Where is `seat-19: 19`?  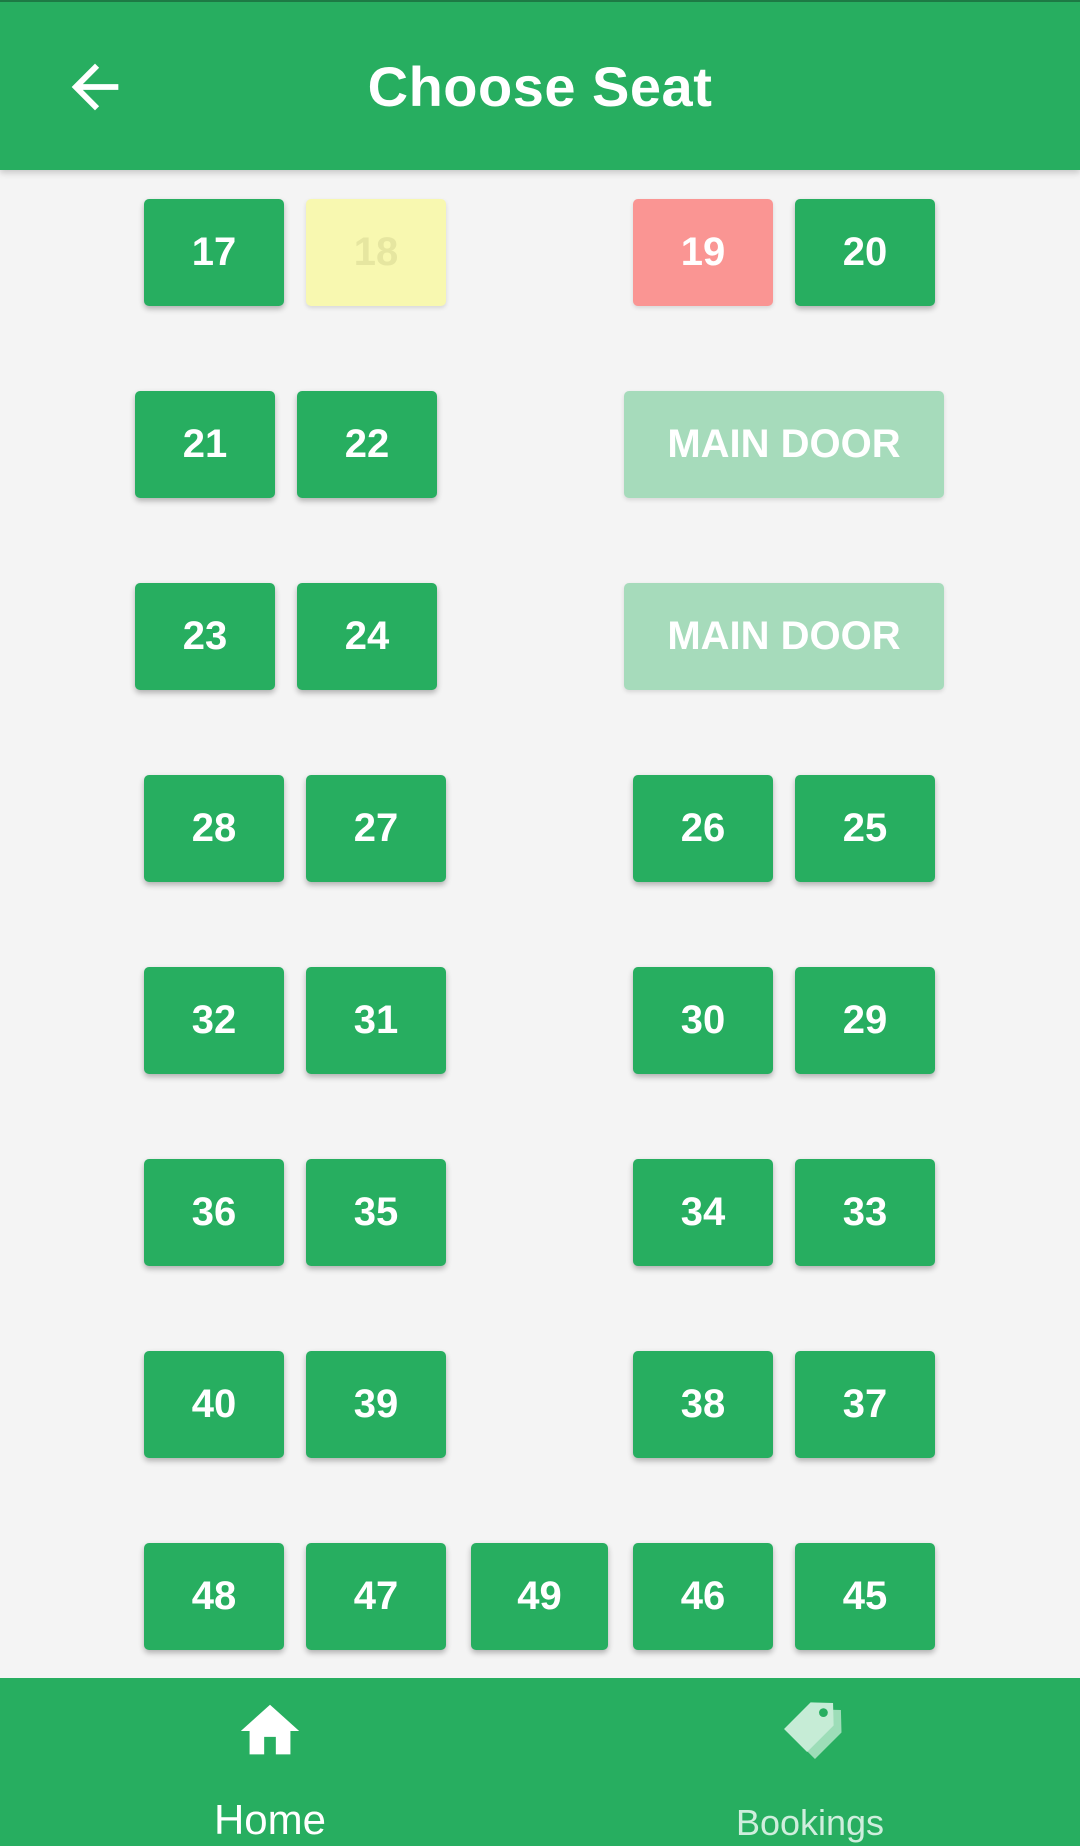 seat-19: 19 is located at coordinates (703, 252).